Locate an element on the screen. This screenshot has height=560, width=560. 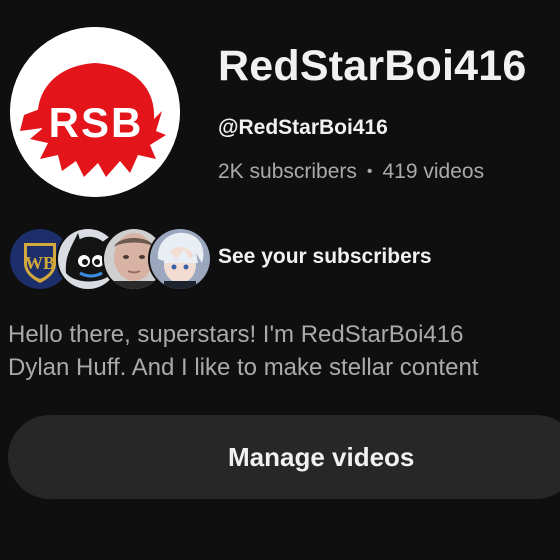
anime-avatar is located at coordinates (180, 259).